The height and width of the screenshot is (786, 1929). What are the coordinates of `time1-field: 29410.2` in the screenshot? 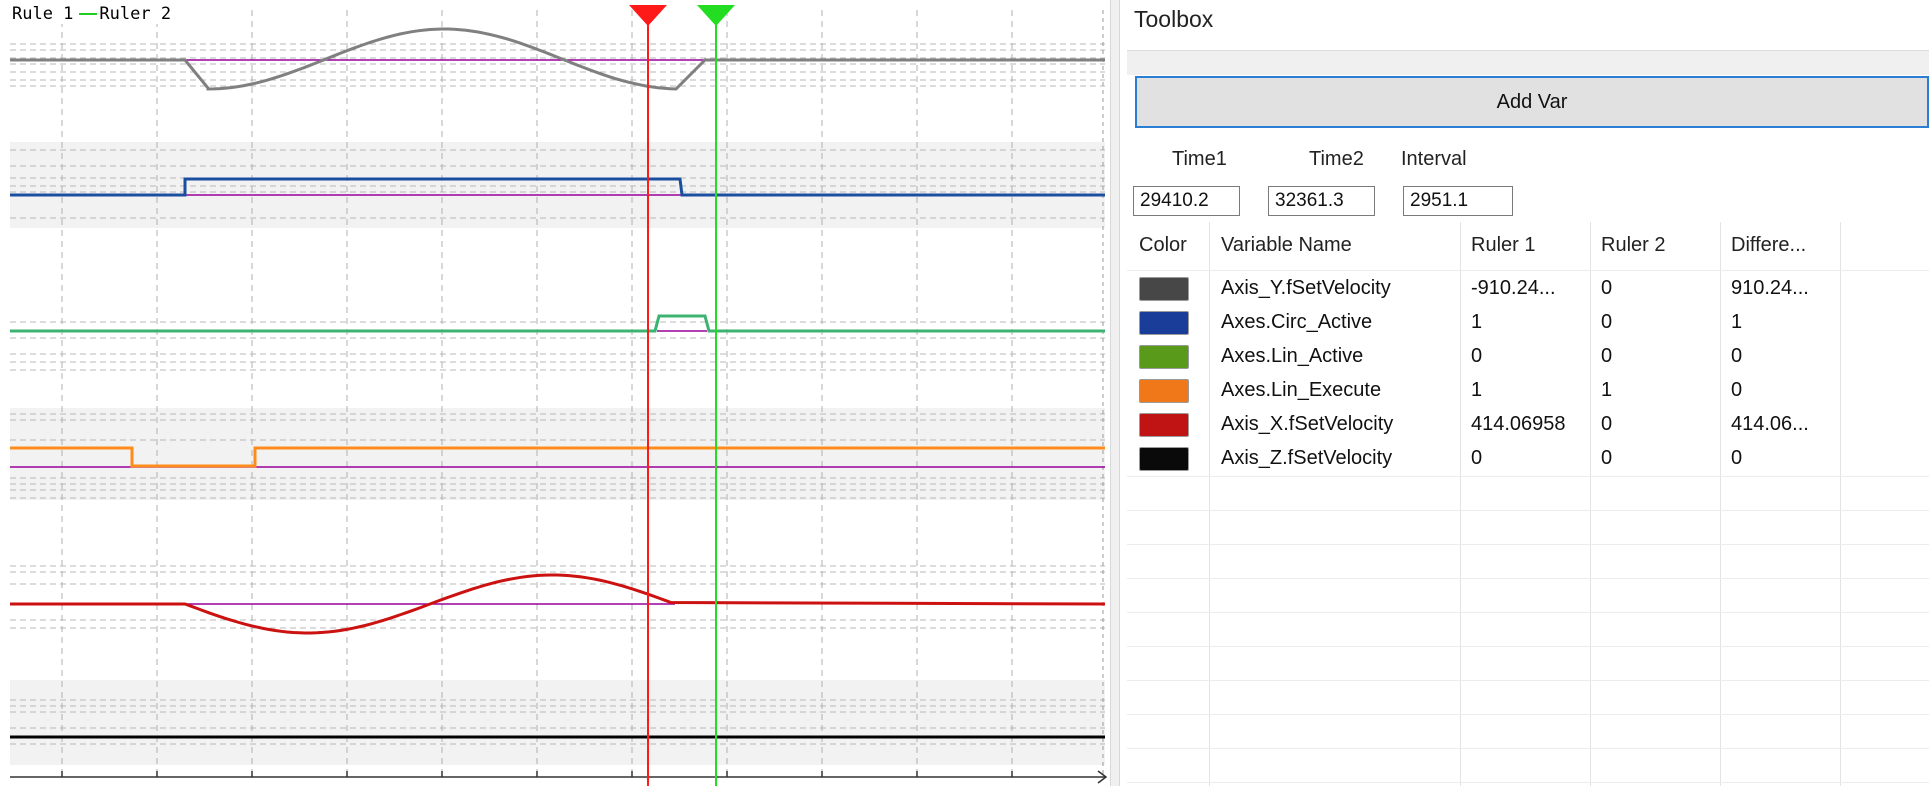 It's located at (1186, 201).